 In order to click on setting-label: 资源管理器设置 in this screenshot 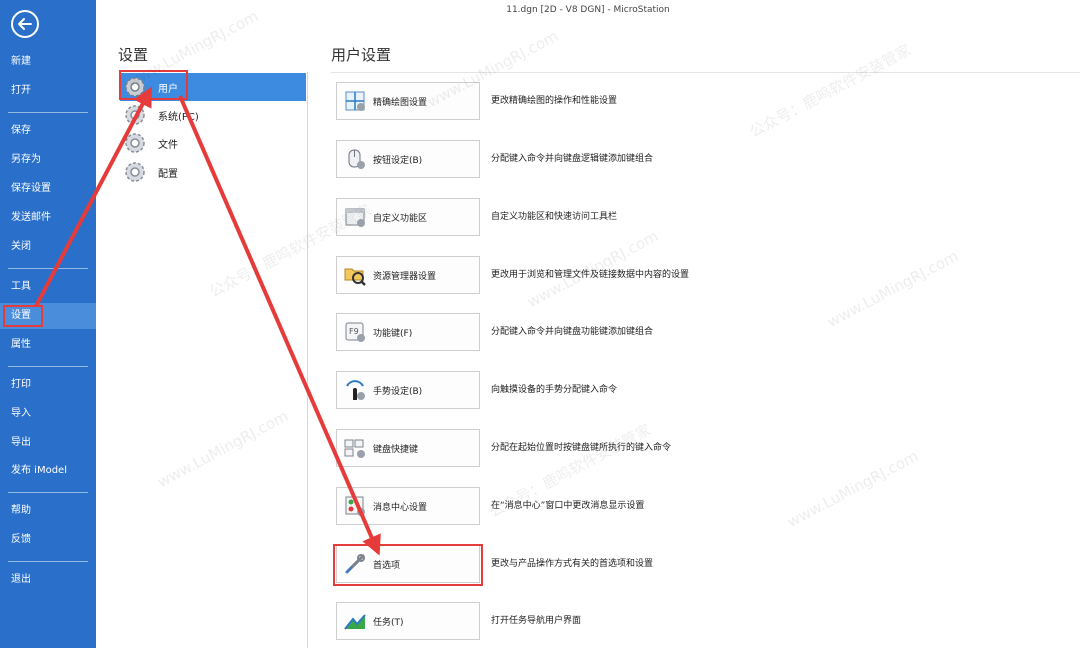, I will do `click(405, 276)`.